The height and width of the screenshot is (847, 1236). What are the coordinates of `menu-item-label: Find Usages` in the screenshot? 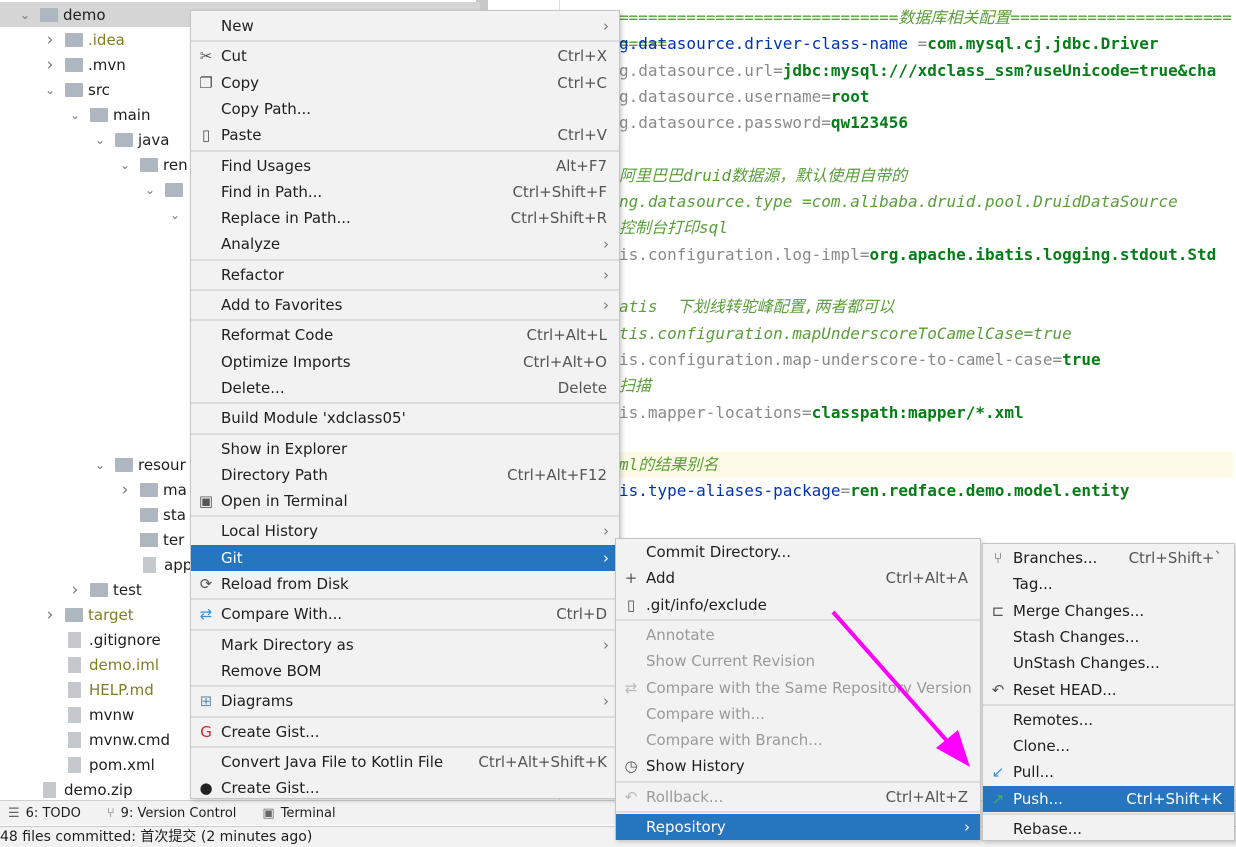 It's located at (266, 165).